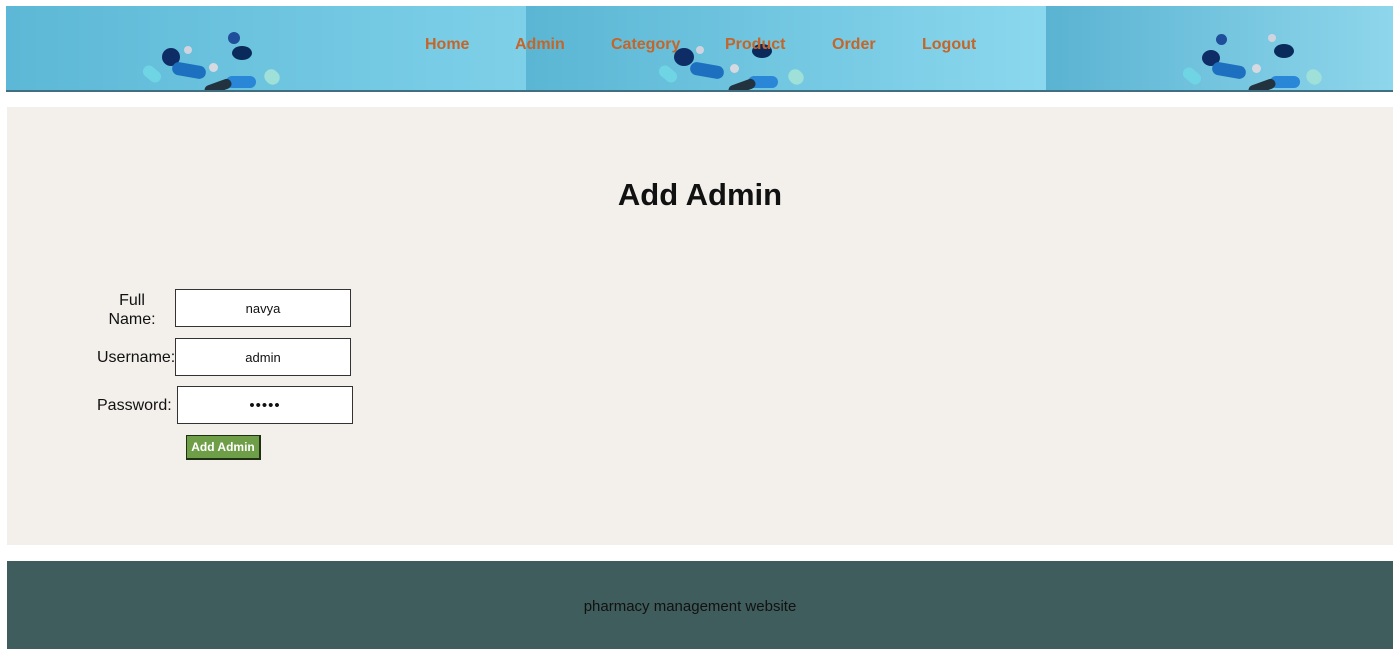  Describe the element at coordinates (223, 447) in the screenshot. I see `add-admin-button: Add Admin` at that location.